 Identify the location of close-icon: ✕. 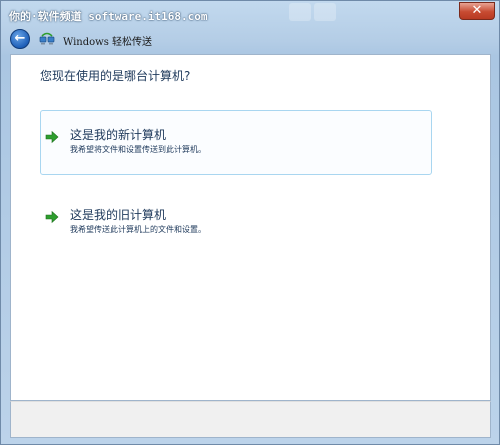
(477, 10).